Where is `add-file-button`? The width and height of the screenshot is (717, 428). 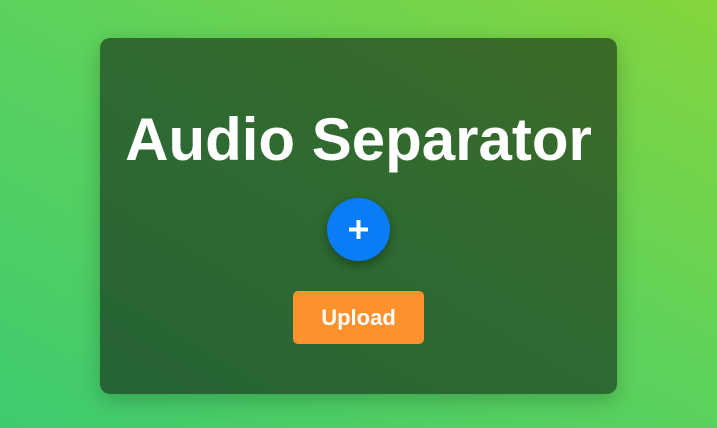 add-file-button is located at coordinates (358, 229).